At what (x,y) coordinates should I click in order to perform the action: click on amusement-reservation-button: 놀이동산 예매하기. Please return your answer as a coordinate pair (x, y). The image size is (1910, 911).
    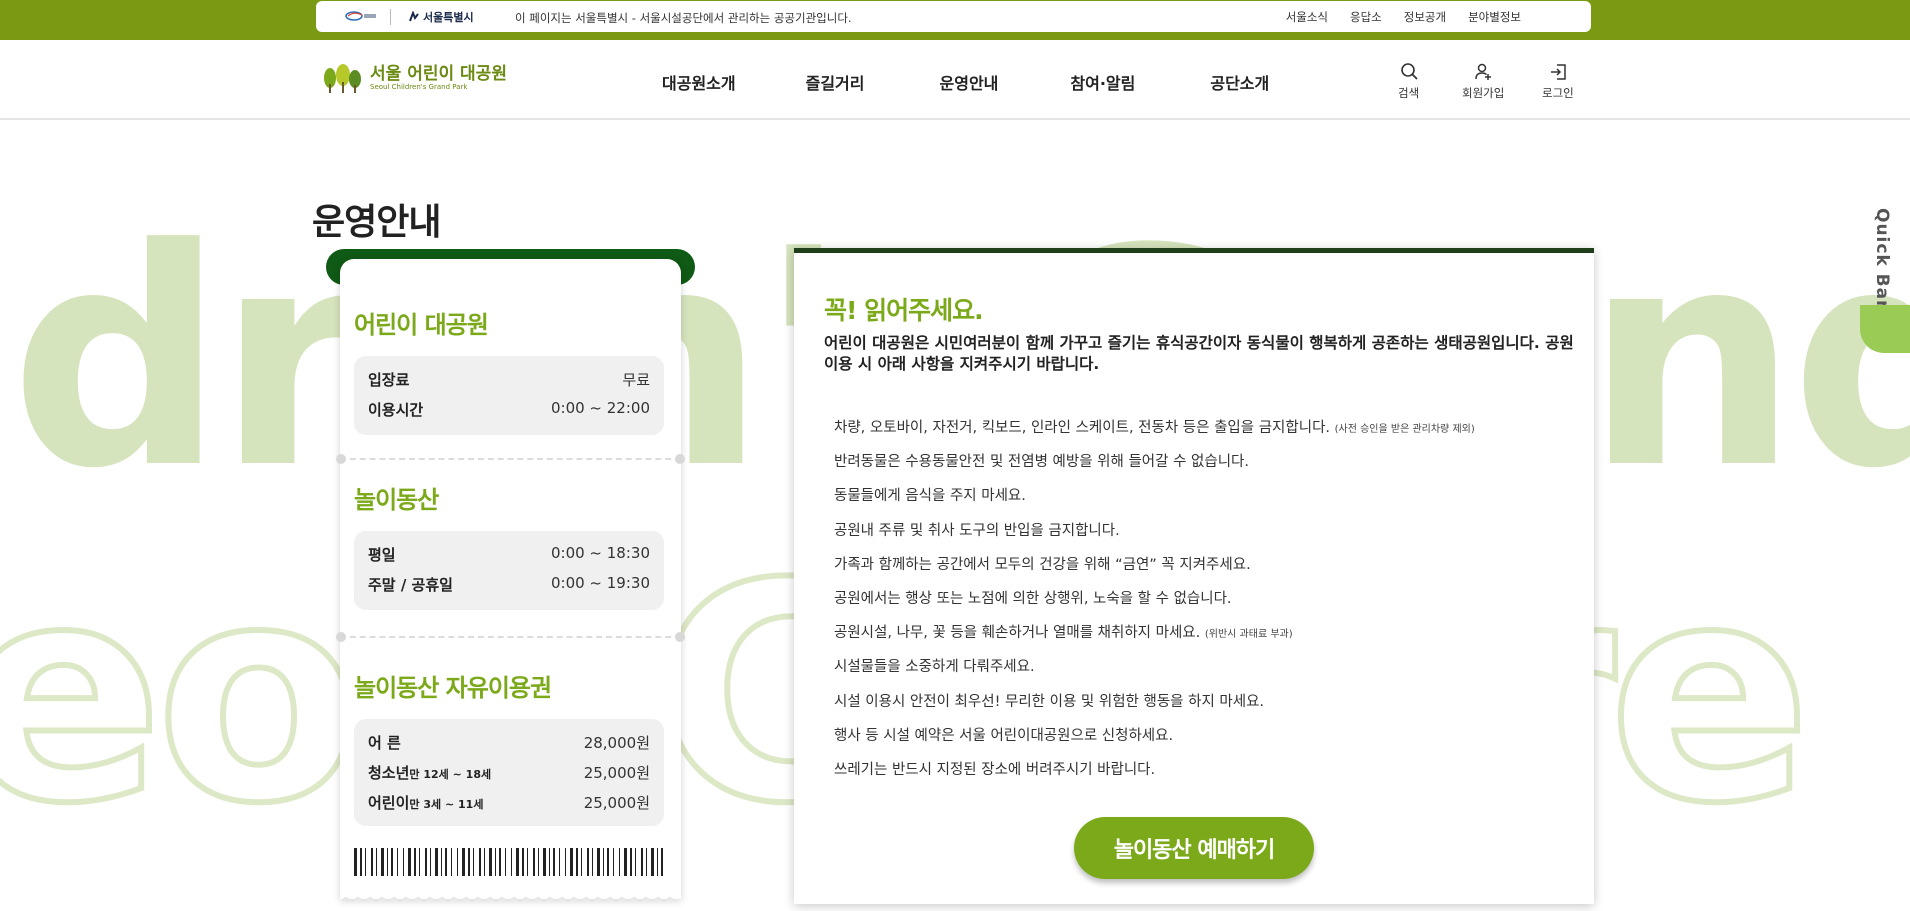
    Looking at the image, I should click on (1194, 848).